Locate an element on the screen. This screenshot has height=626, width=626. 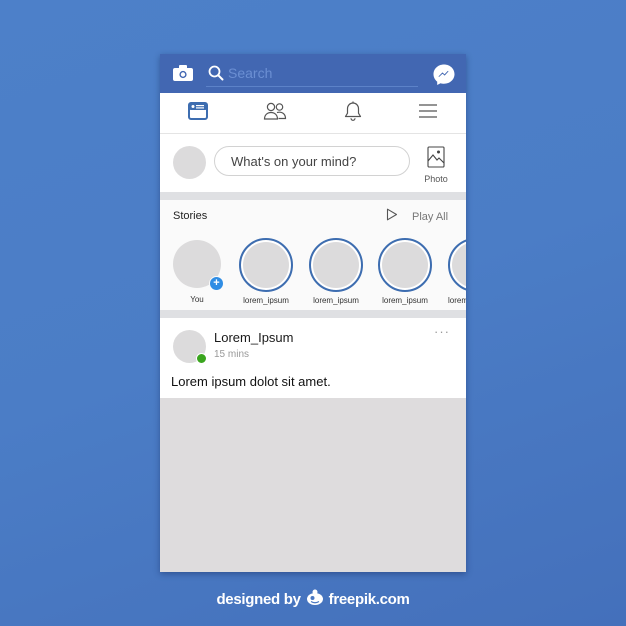
add-story-icon: + is located at coordinates (216, 283).